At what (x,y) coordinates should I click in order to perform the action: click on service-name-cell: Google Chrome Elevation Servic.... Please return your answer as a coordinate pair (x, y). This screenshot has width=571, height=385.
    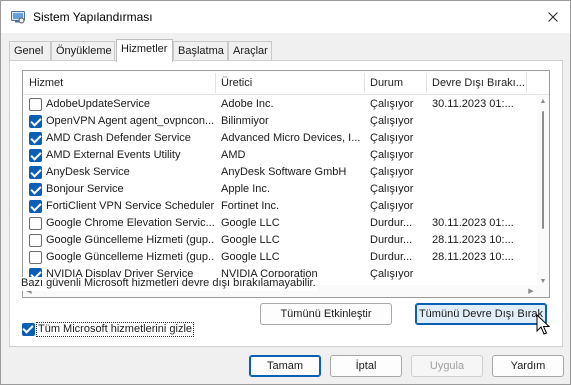
    Looking at the image, I should click on (130, 223).